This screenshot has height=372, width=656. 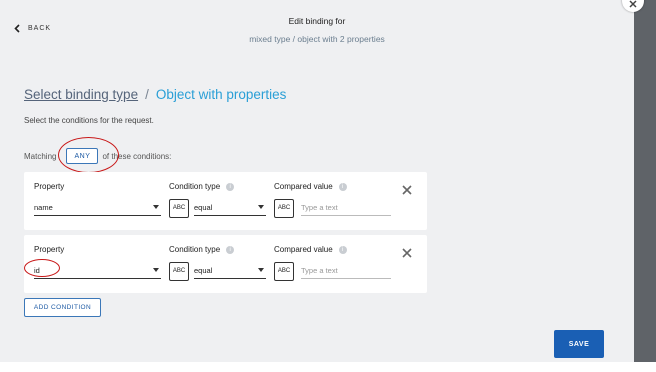 I want to click on bottom-strip, so click(x=328, y=367).